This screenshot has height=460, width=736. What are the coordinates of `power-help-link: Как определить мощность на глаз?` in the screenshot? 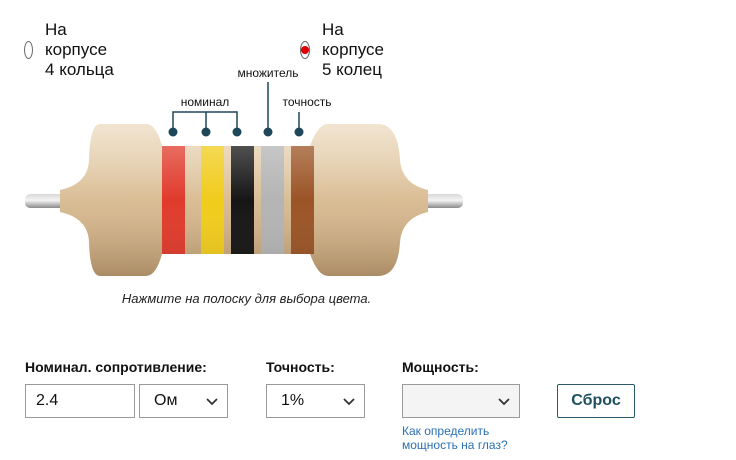 It's located at (472, 438).